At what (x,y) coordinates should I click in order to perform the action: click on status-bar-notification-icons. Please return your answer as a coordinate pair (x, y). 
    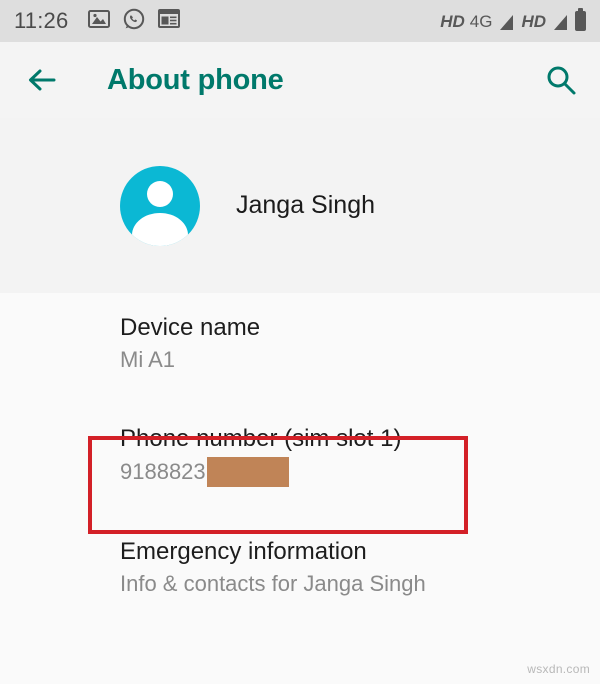
    Looking at the image, I should click on (134, 21).